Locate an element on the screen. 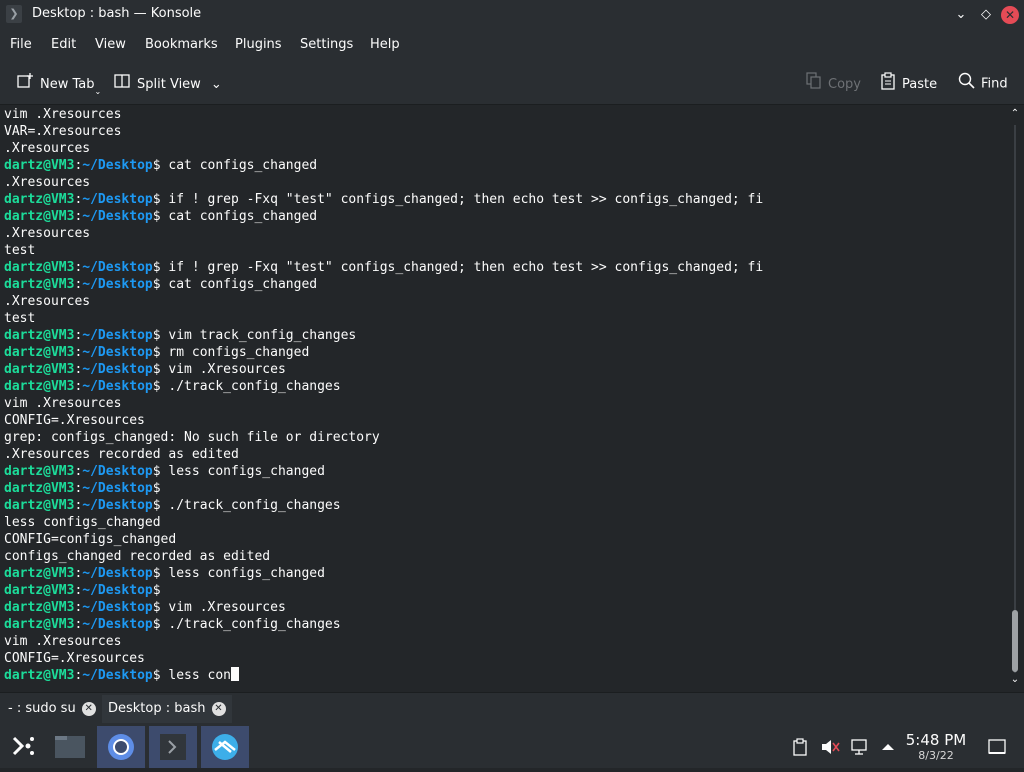  system-tray-expand-icon is located at coordinates (888, 749).